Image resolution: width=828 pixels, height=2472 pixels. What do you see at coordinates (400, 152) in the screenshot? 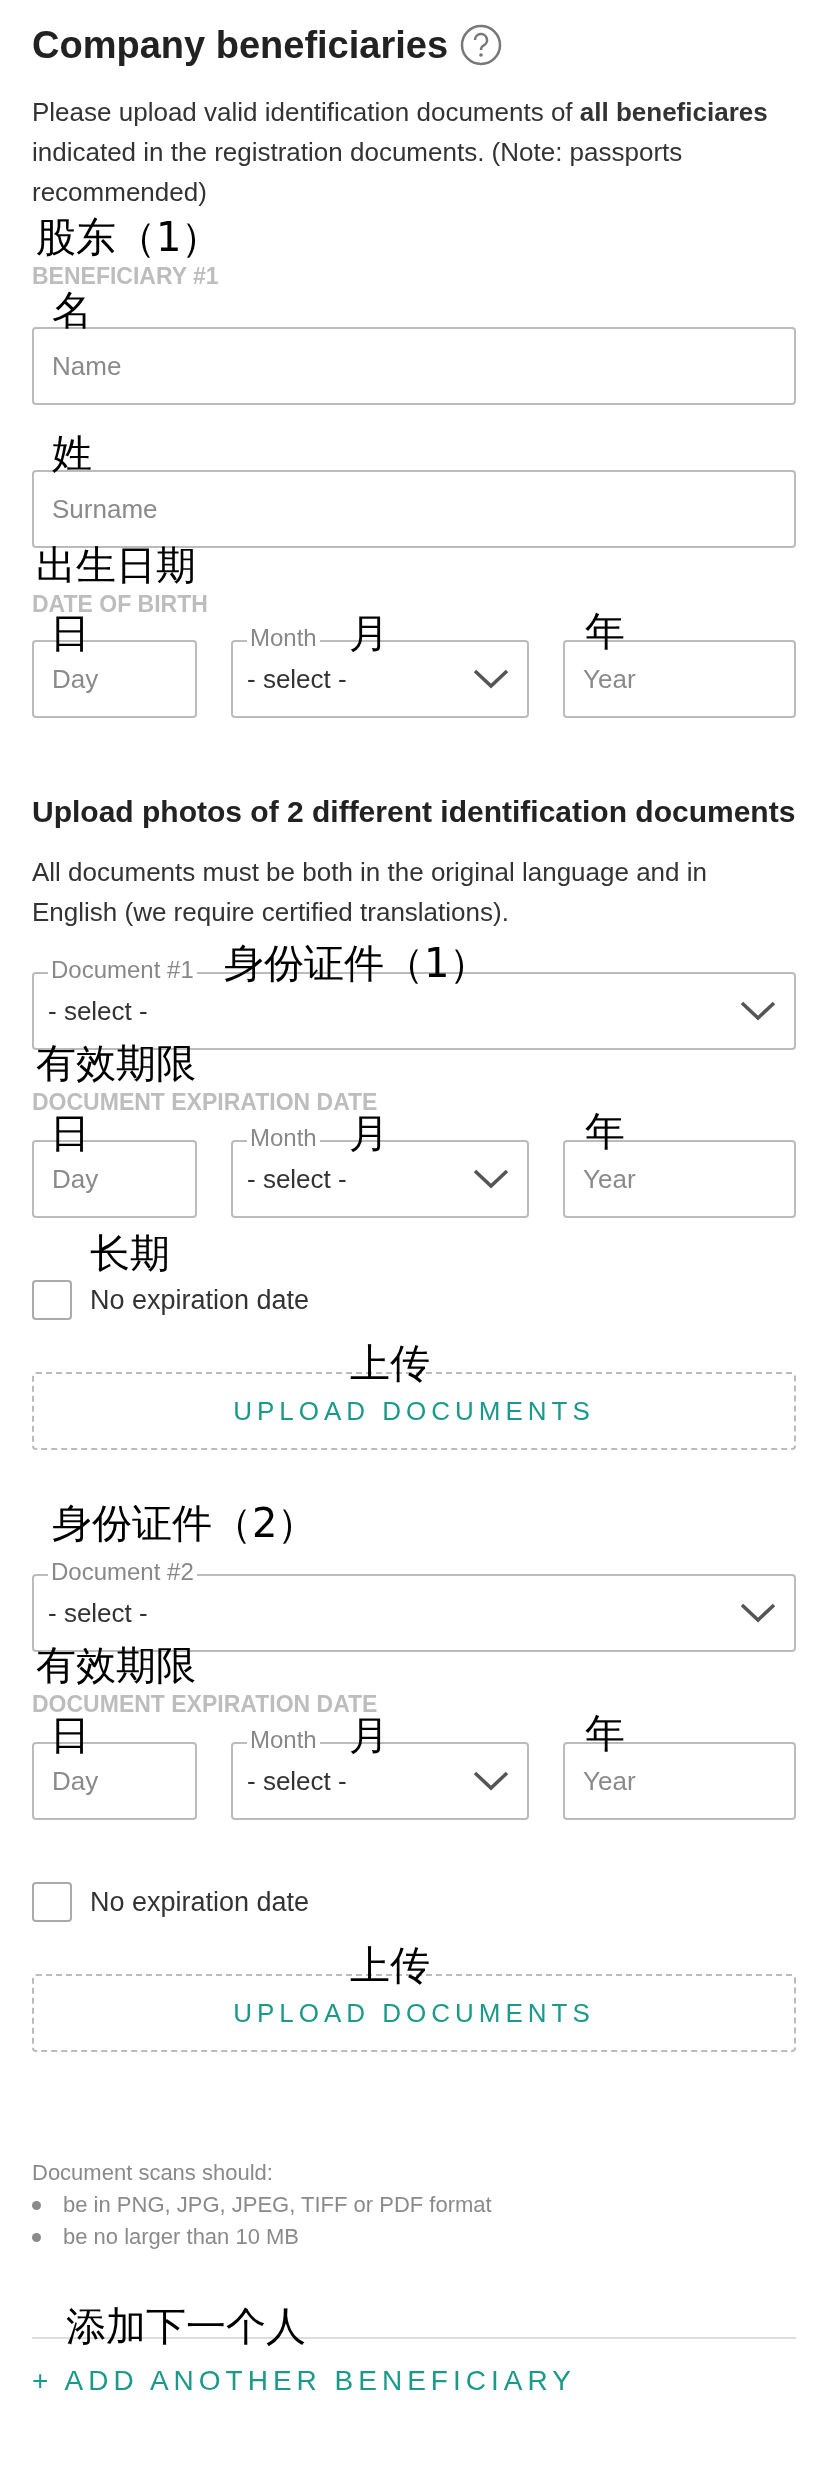
I see `intro-text: Please upload valid identification documents of all beneficiares indicated in the registration documents. (Note: passports recommended)` at bounding box center [400, 152].